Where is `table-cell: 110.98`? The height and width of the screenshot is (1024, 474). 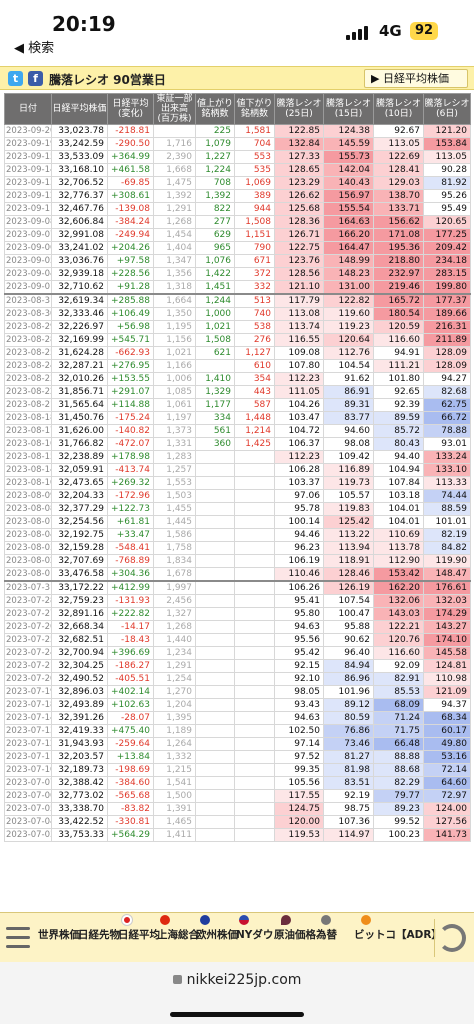
table-cell: 110.98 is located at coordinates (447, 679).